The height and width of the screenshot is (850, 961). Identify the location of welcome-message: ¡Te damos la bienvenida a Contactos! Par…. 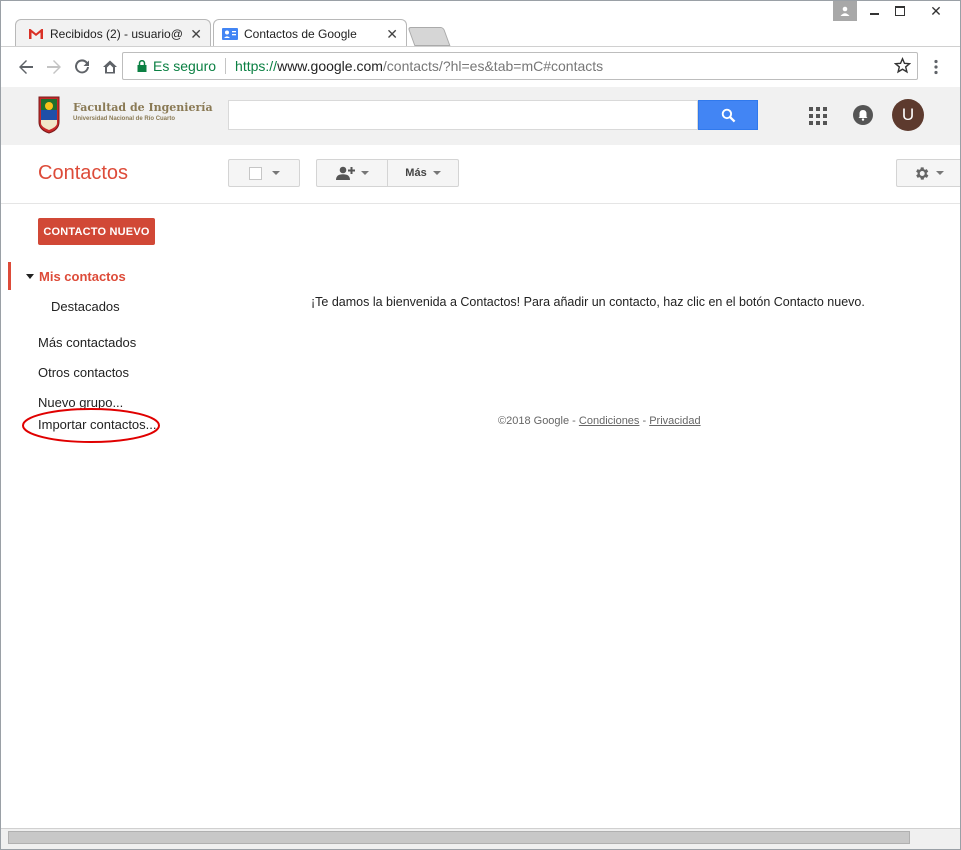
(588, 302).